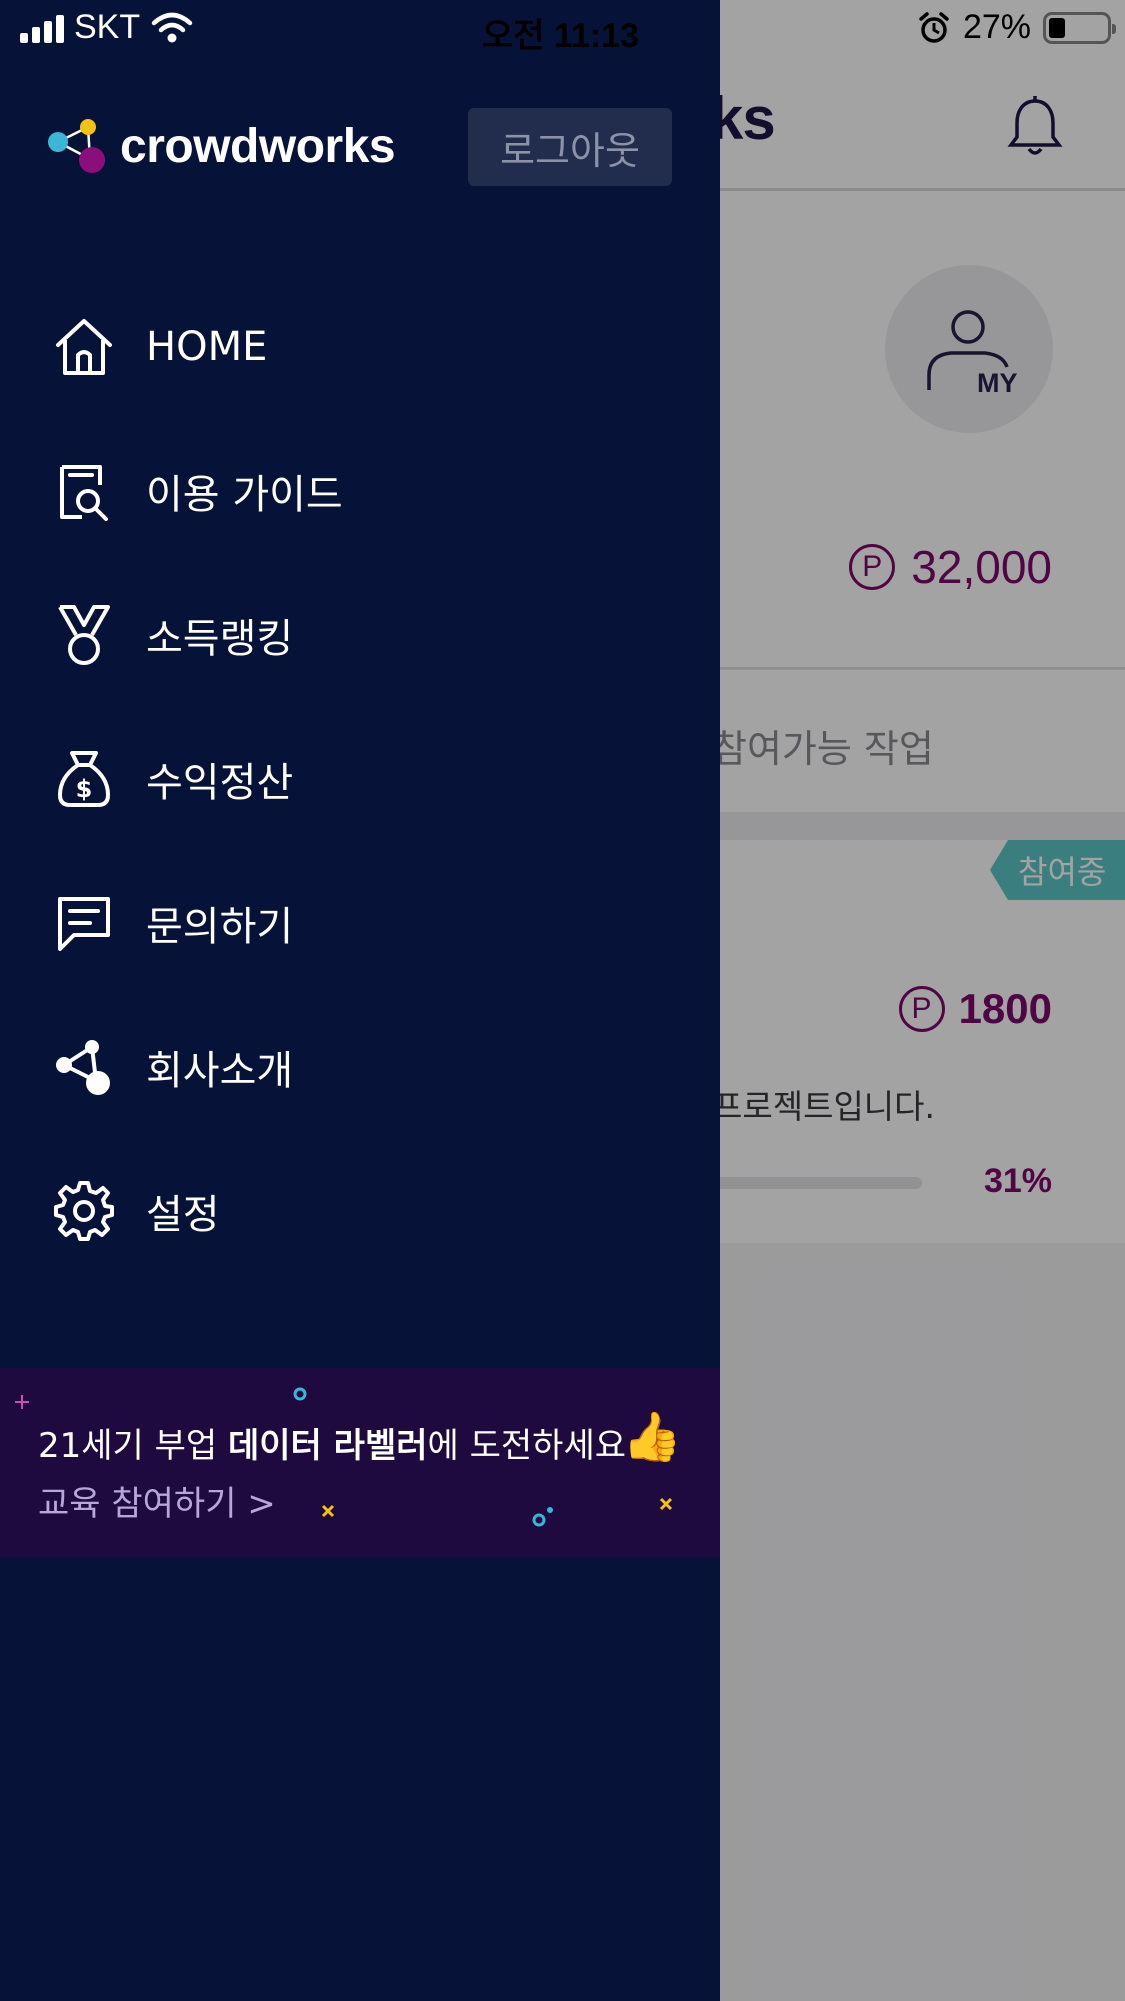 This screenshot has height=2001, width=1125. I want to click on promo-highlight: 데이터 라벨러, so click(328, 1446).